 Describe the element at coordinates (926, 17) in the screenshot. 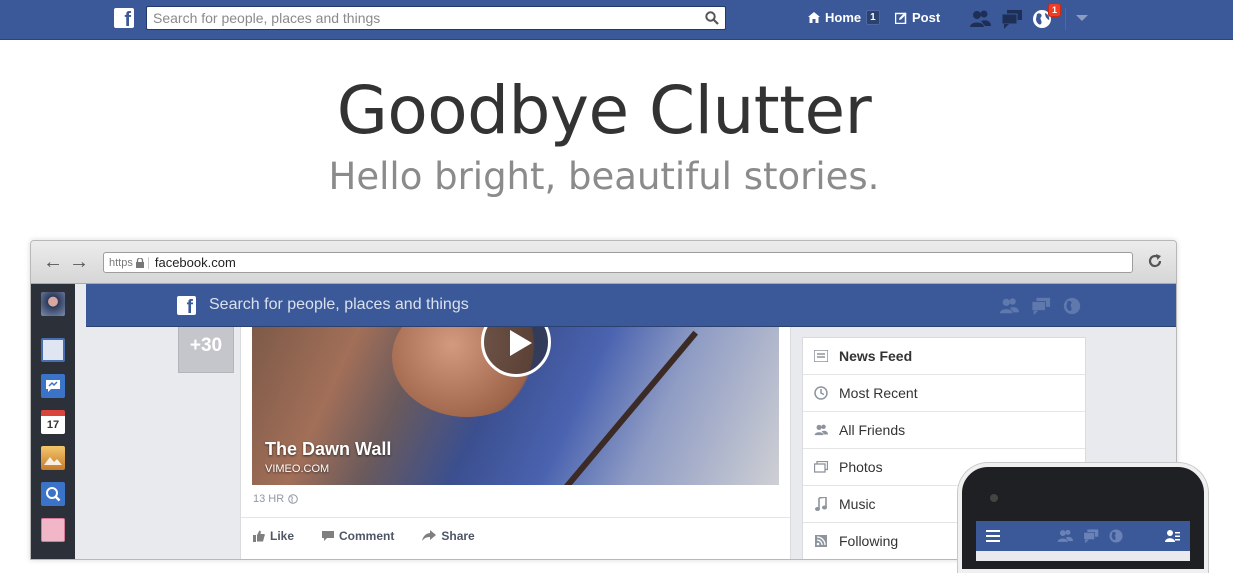

I see `post-label: Post` at that location.